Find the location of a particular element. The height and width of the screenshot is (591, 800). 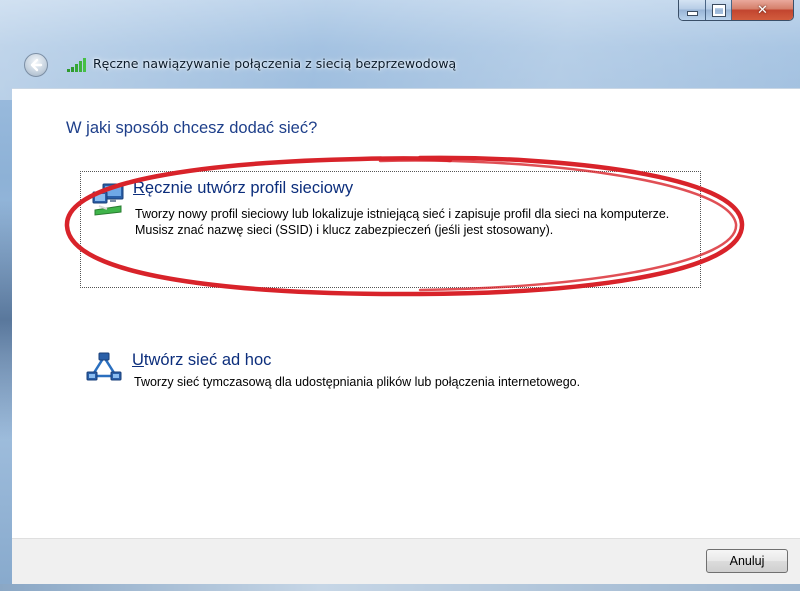

adhoc-network-accel: U is located at coordinates (138, 360).